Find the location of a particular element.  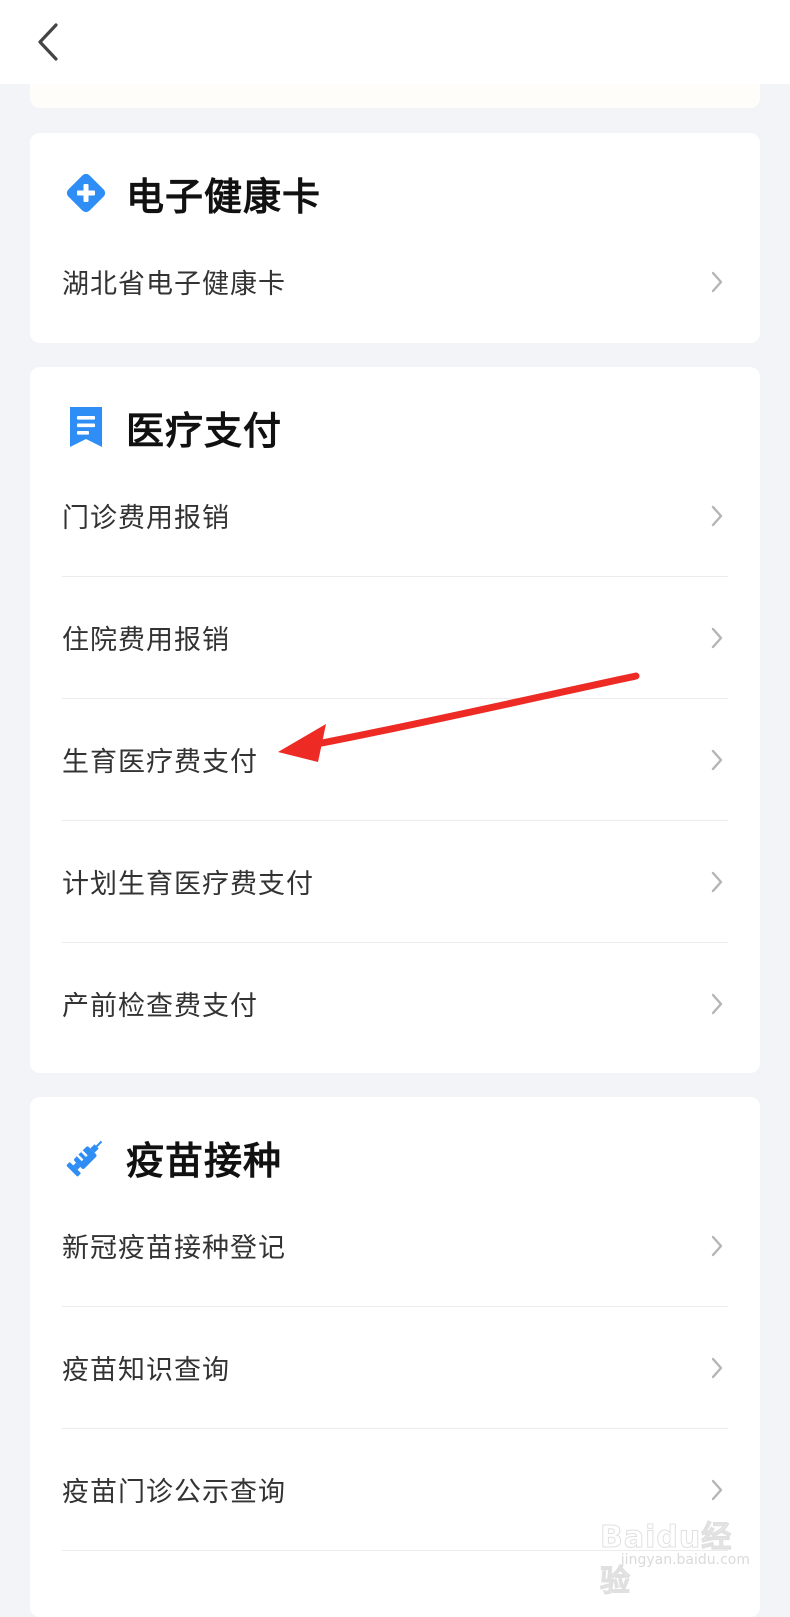

syringe-icon is located at coordinates (86, 1157).